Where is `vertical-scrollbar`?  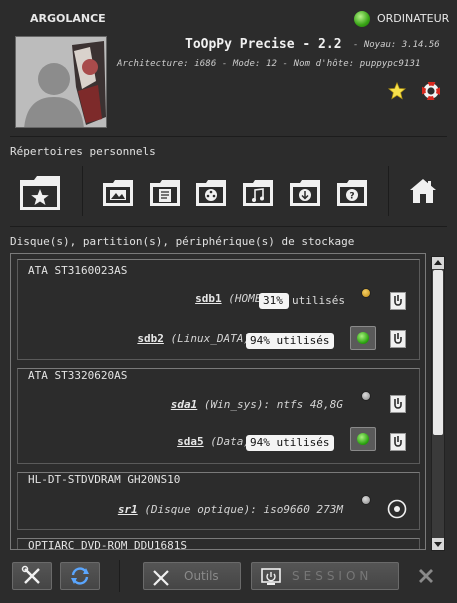 vertical-scrollbar is located at coordinates (438, 403).